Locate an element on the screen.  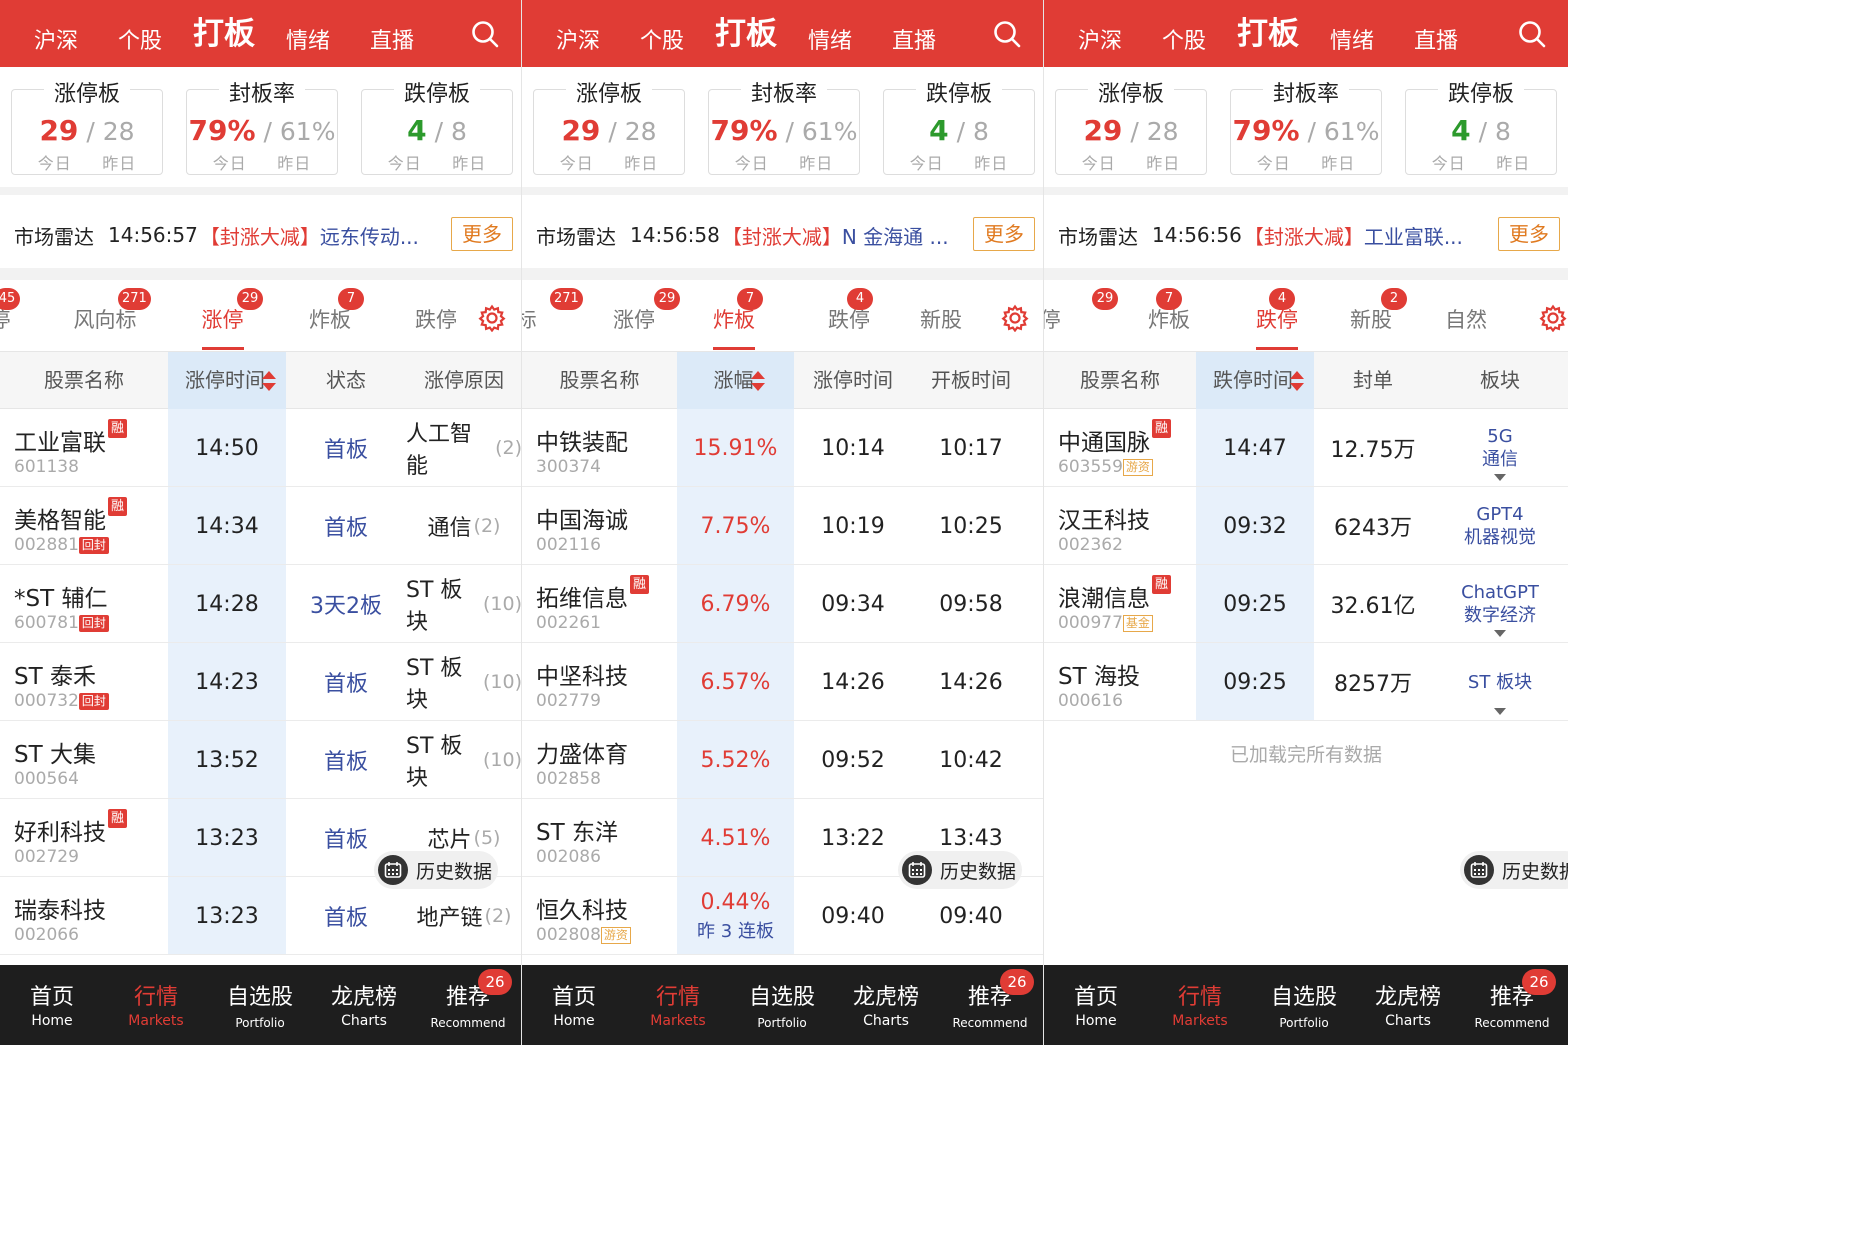
tab-2: 跌停 4 is located at coordinates (1277, 319).